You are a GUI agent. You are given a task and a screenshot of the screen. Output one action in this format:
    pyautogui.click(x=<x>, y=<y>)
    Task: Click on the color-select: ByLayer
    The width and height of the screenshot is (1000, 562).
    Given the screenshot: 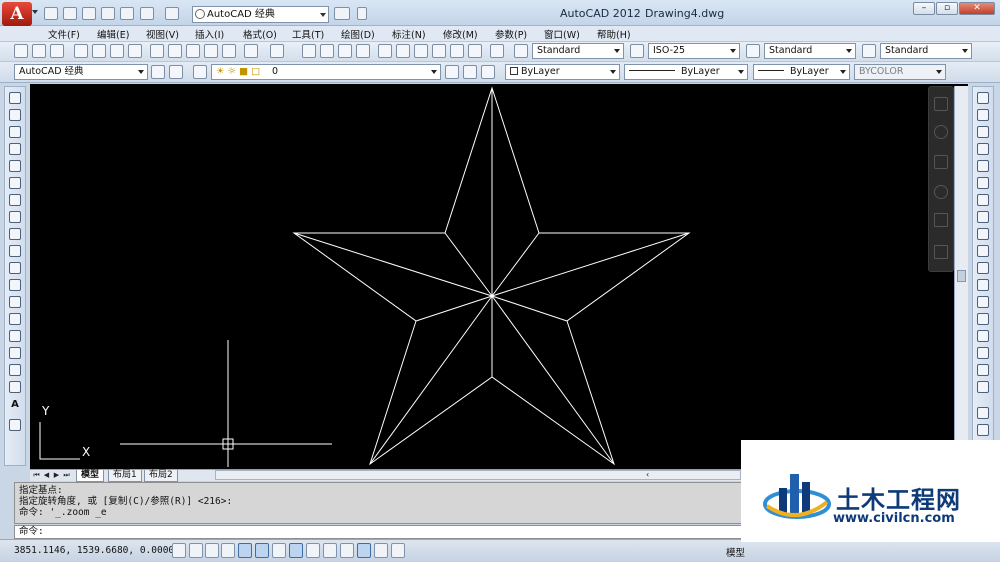 What is the action you would take?
    pyautogui.click(x=562, y=72)
    